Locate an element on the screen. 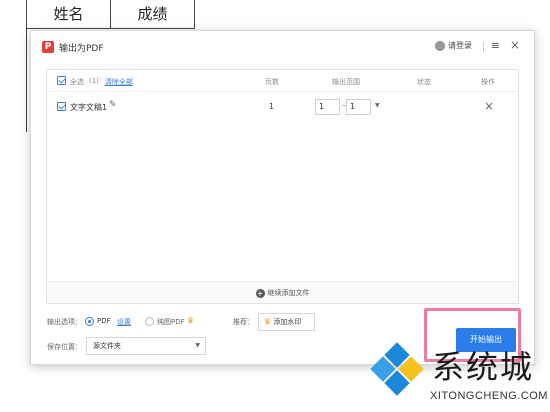 The image size is (550, 412). recommend-label: 推荐： is located at coordinates (243, 322).